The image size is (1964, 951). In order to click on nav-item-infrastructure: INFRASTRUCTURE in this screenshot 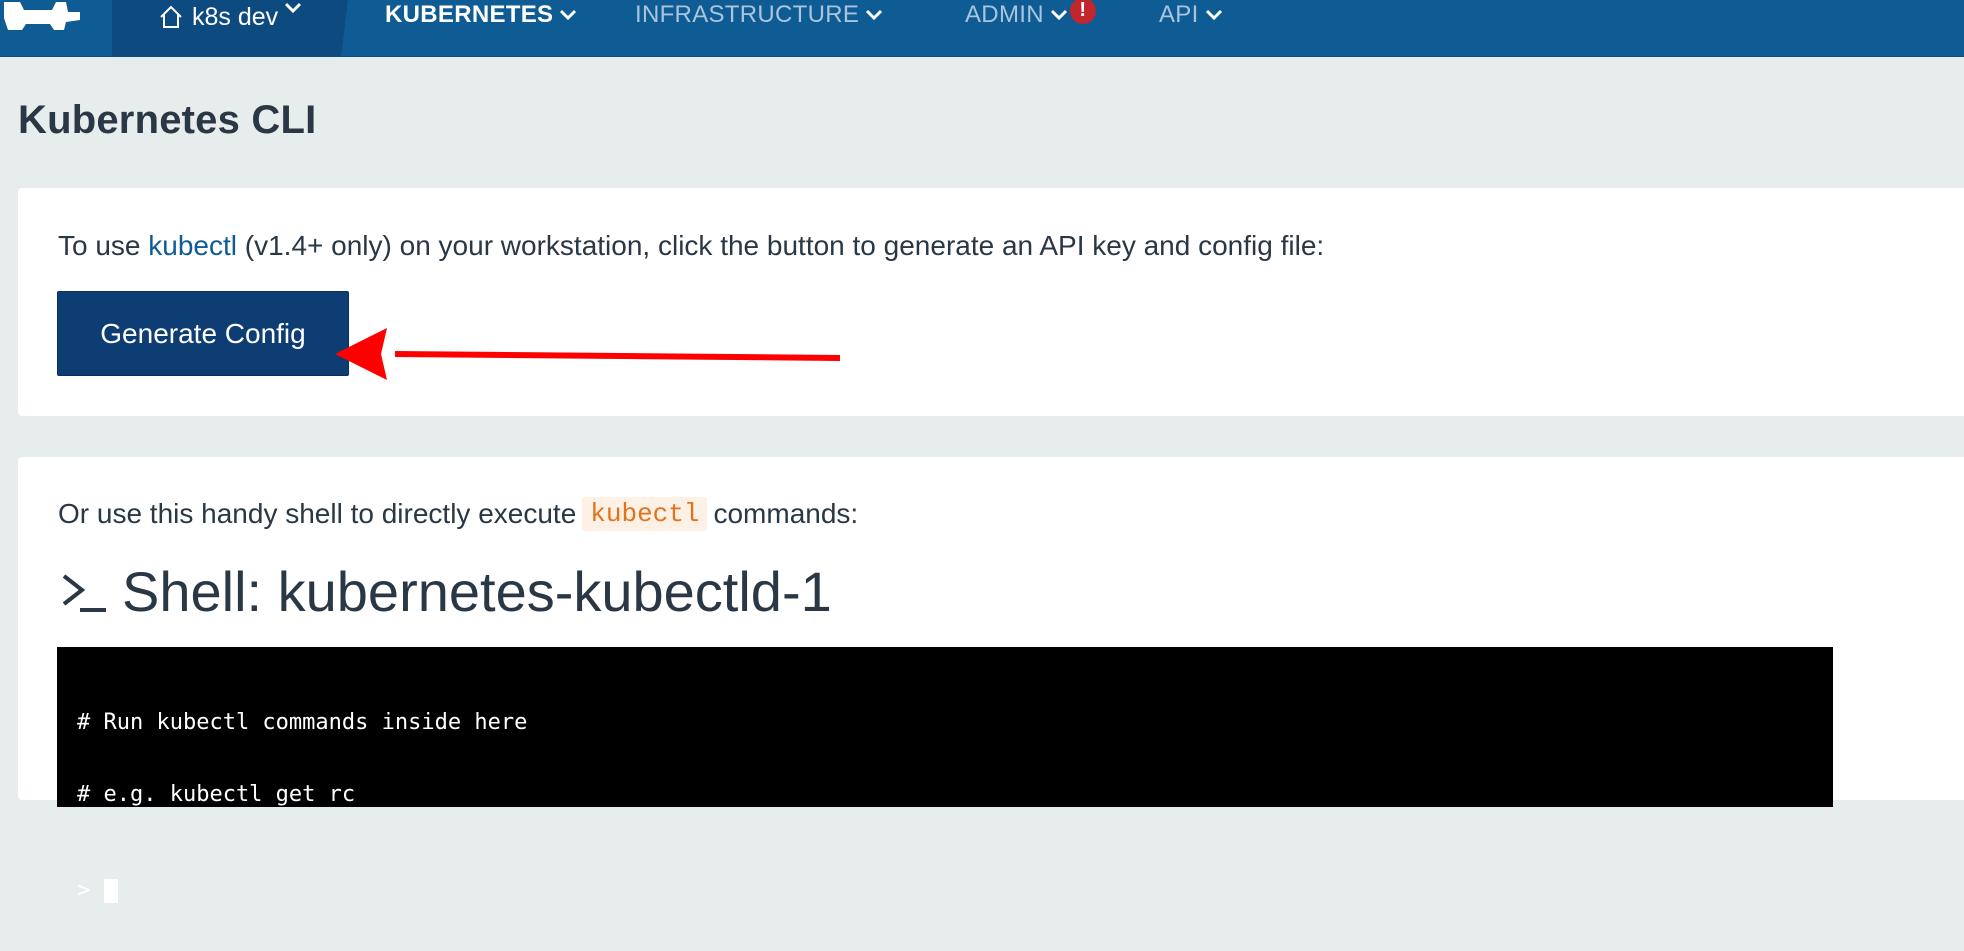, I will do `click(759, 15)`.